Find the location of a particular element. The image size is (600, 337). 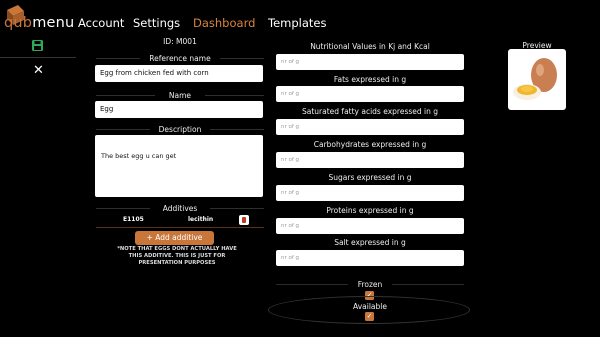

additive-code: E1105 is located at coordinates (133, 219).